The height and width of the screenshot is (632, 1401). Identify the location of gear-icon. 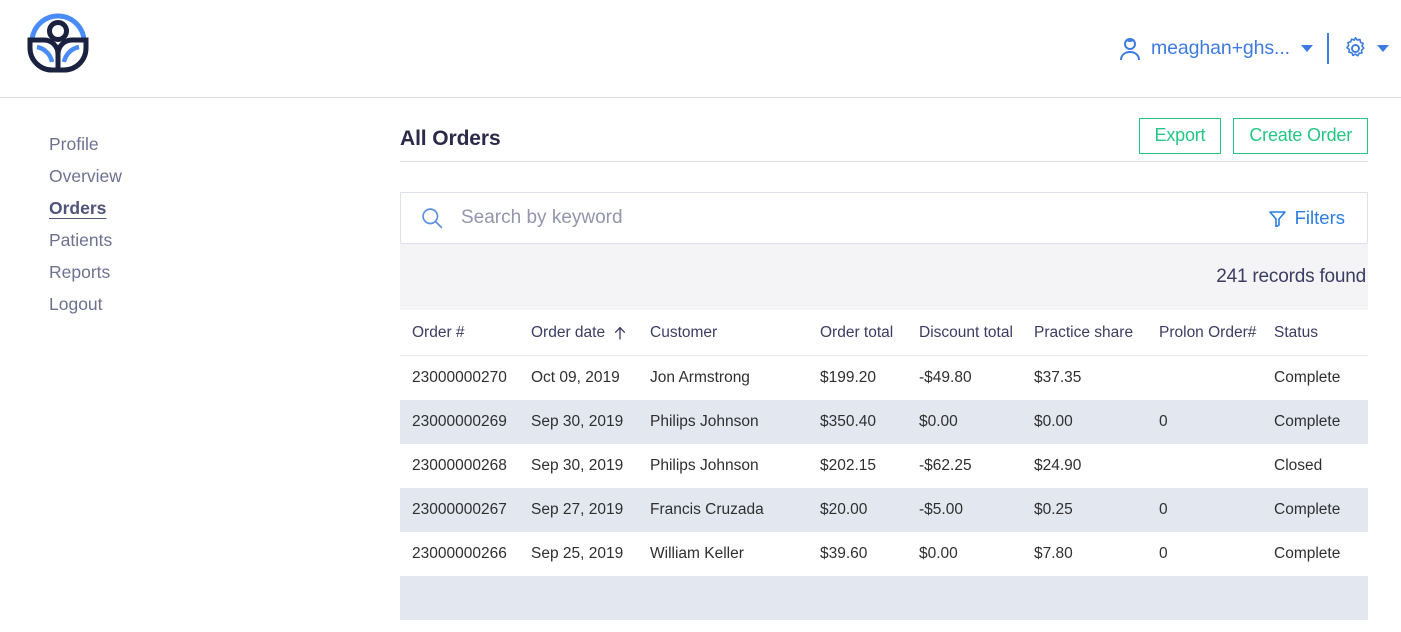
(1355, 48).